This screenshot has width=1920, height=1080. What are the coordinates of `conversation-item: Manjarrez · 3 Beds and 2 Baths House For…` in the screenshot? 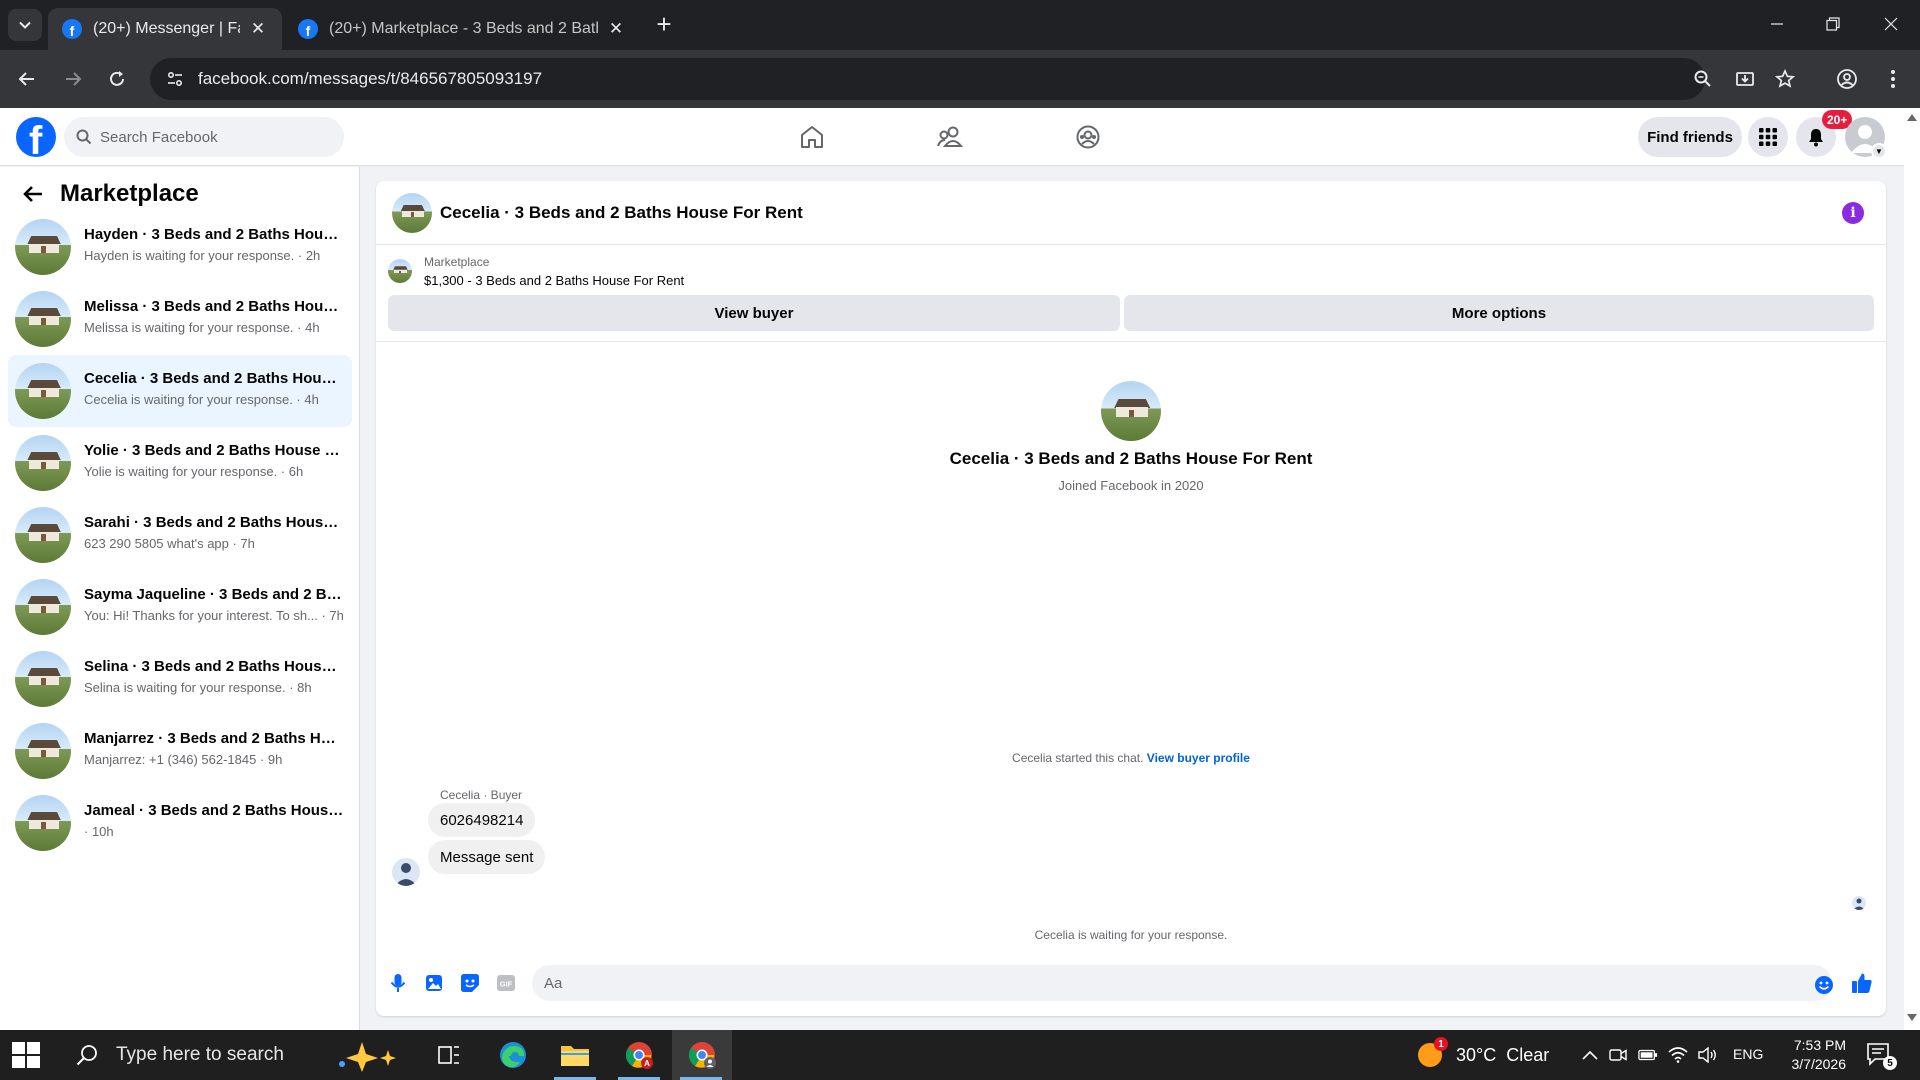 It's located at (180, 751).